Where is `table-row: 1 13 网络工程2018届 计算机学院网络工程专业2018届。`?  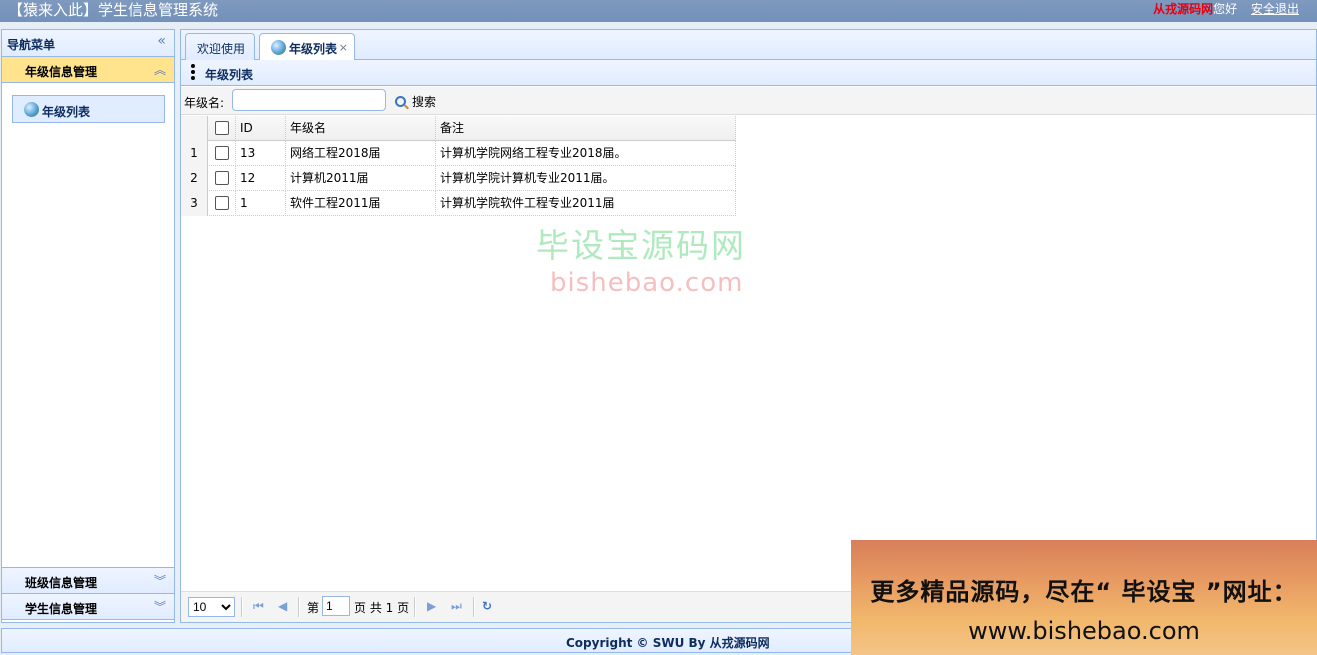
table-row: 1 13 网络工程2018届 计算机学院网络工程专业2018届。 is located at coordinates (458, 153).